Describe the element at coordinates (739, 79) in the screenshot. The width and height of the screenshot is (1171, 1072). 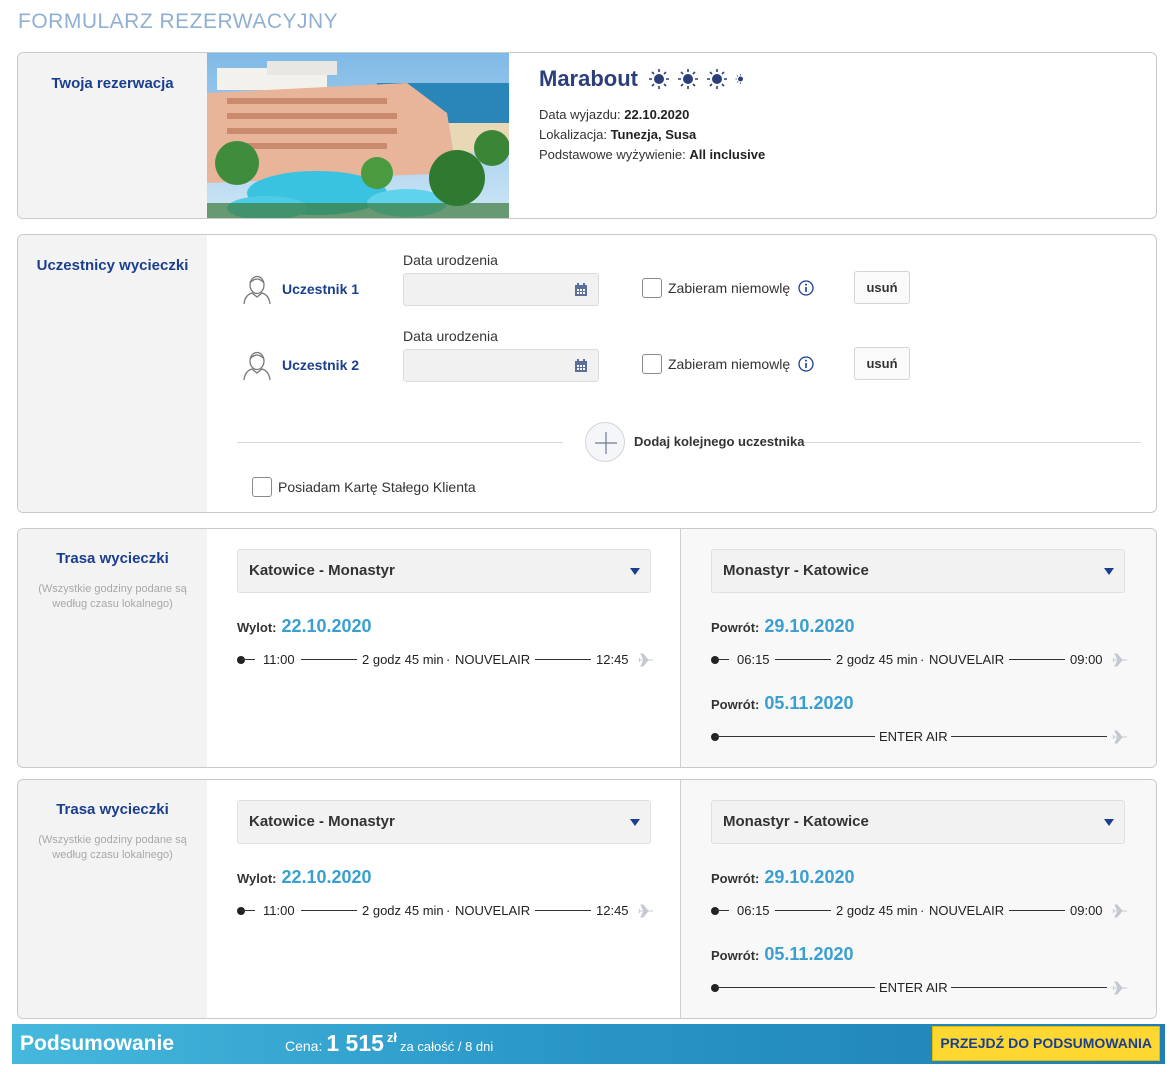
I see `half-sun-icon` at that location.